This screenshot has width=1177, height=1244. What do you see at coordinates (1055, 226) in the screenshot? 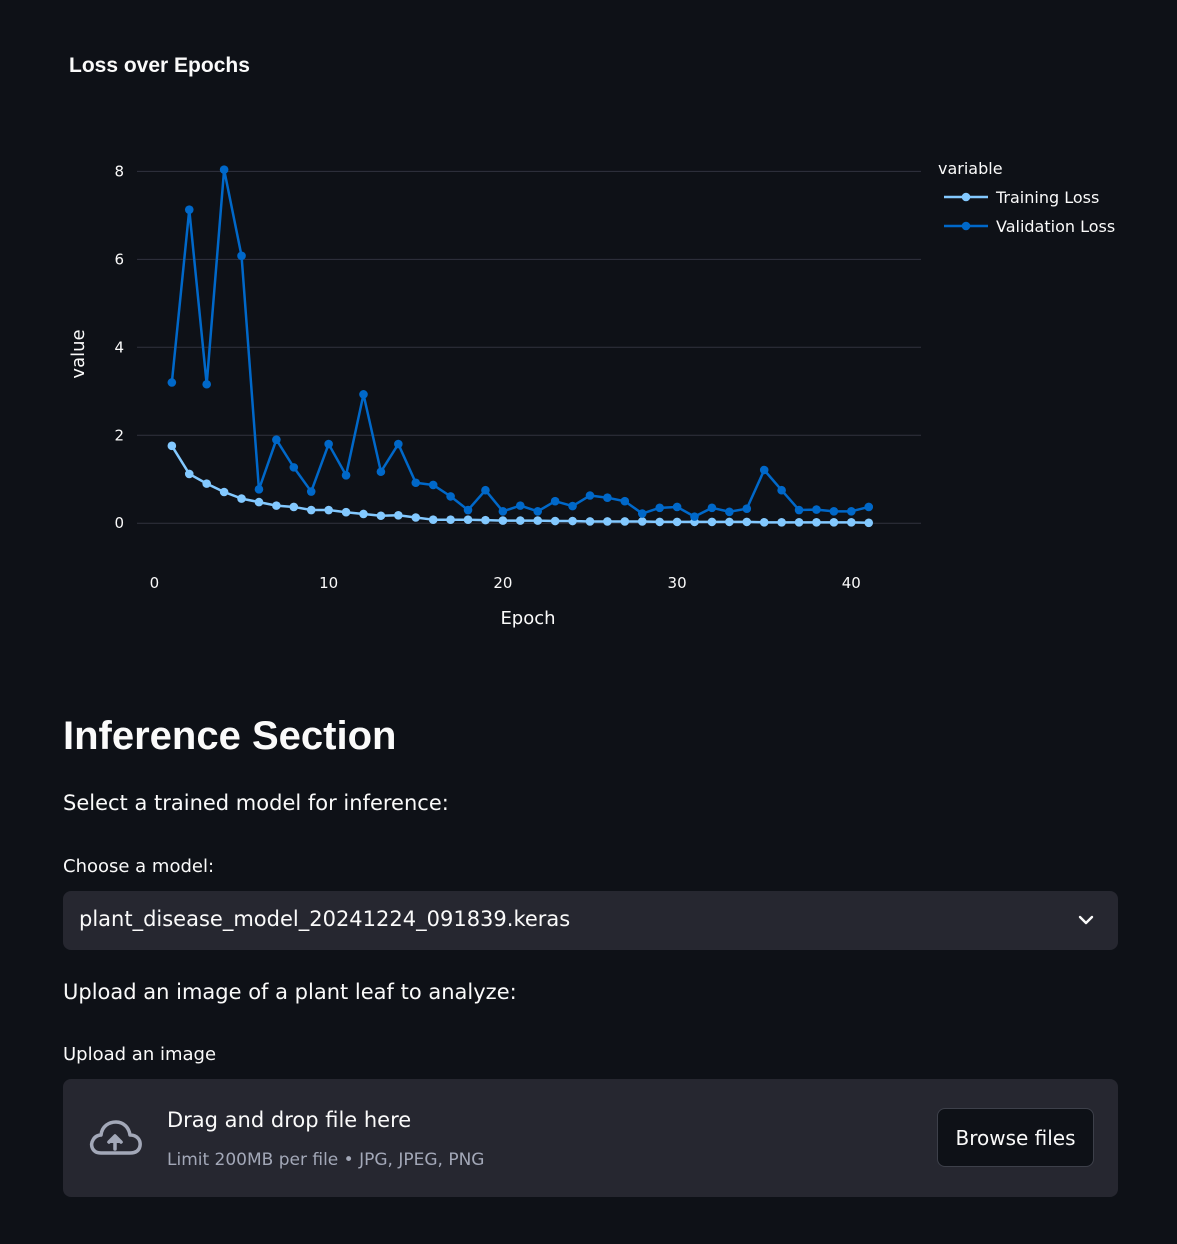
I see `legend-label: Validation Loss` at bounding box center [1055, 226].